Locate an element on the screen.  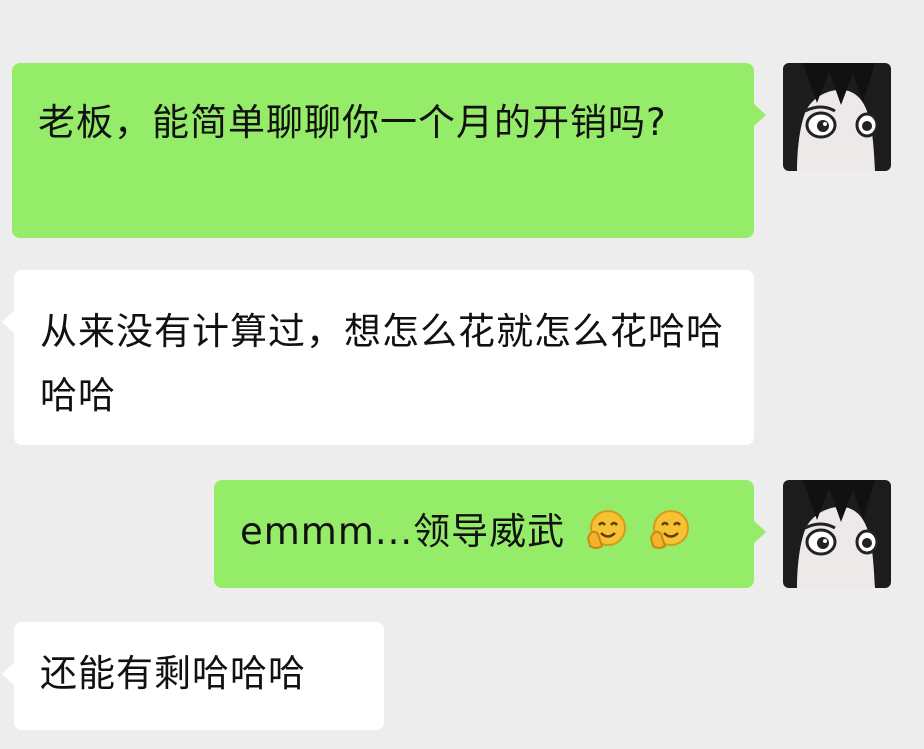
message-bubble-received: 还能有剩哈哈哈 is located at coordinates (193, 676).